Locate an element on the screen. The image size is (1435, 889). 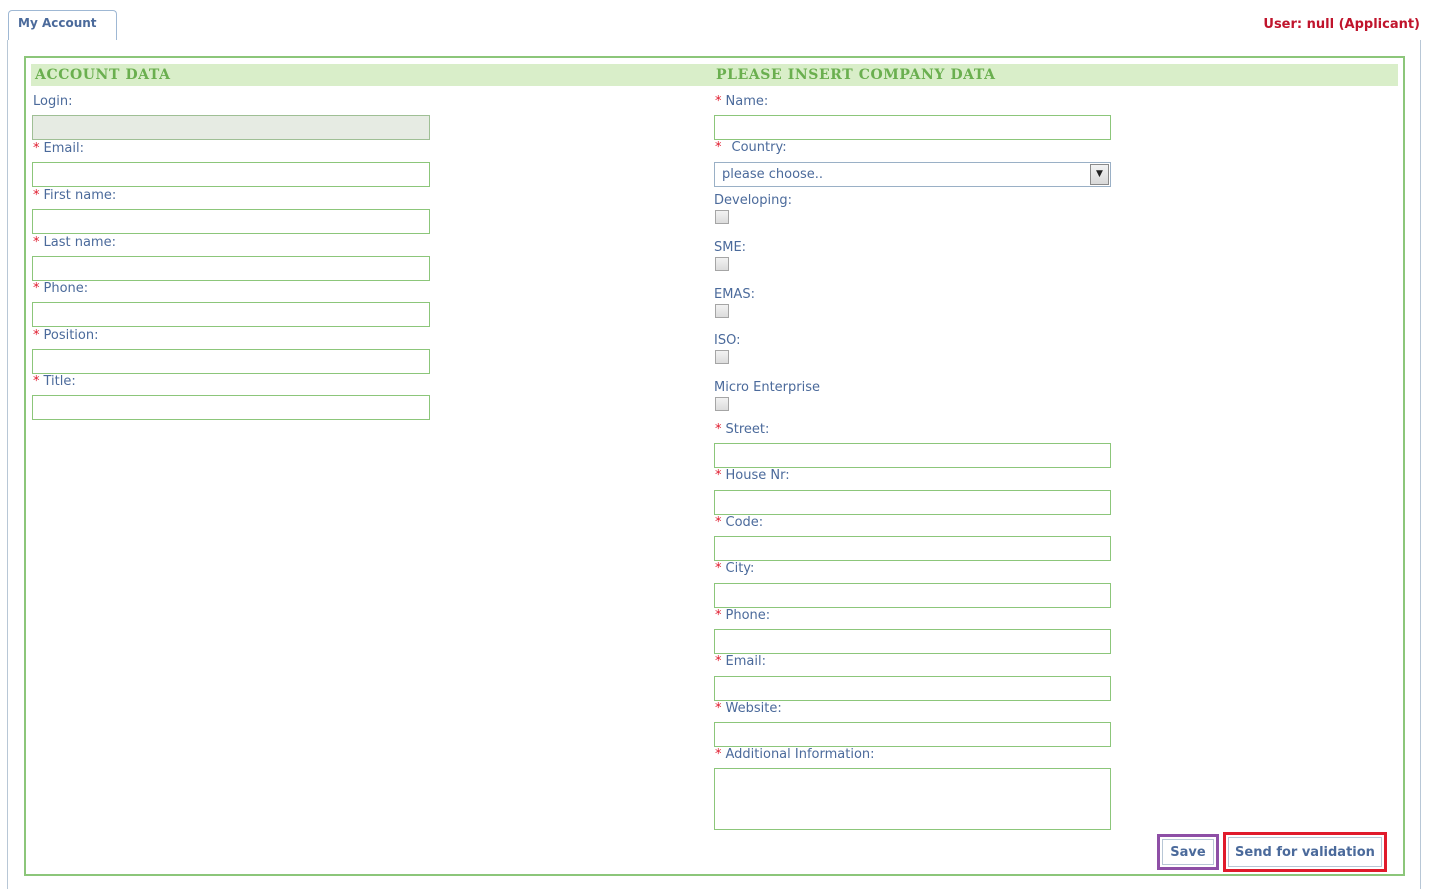
country-selected-value: please choose.. is located at coordinates (773, 174).